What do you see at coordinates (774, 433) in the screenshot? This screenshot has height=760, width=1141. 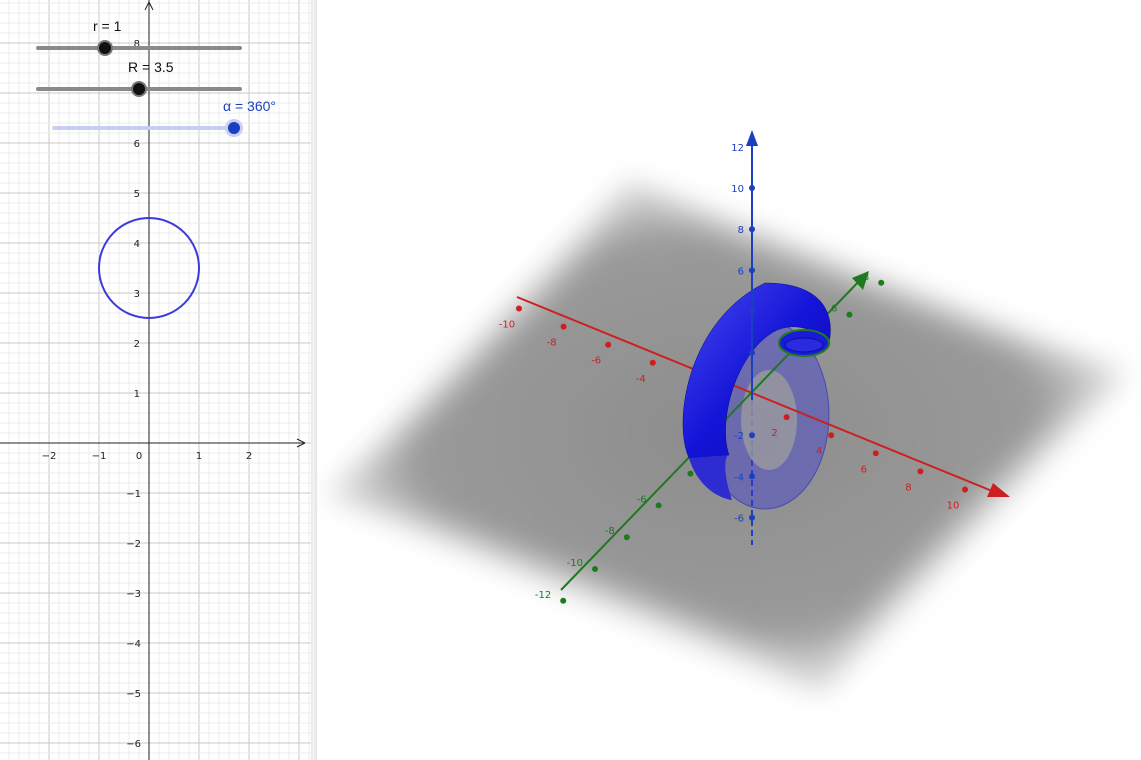 I see `x-axis-label: 2` at bounding box center [774, 433].